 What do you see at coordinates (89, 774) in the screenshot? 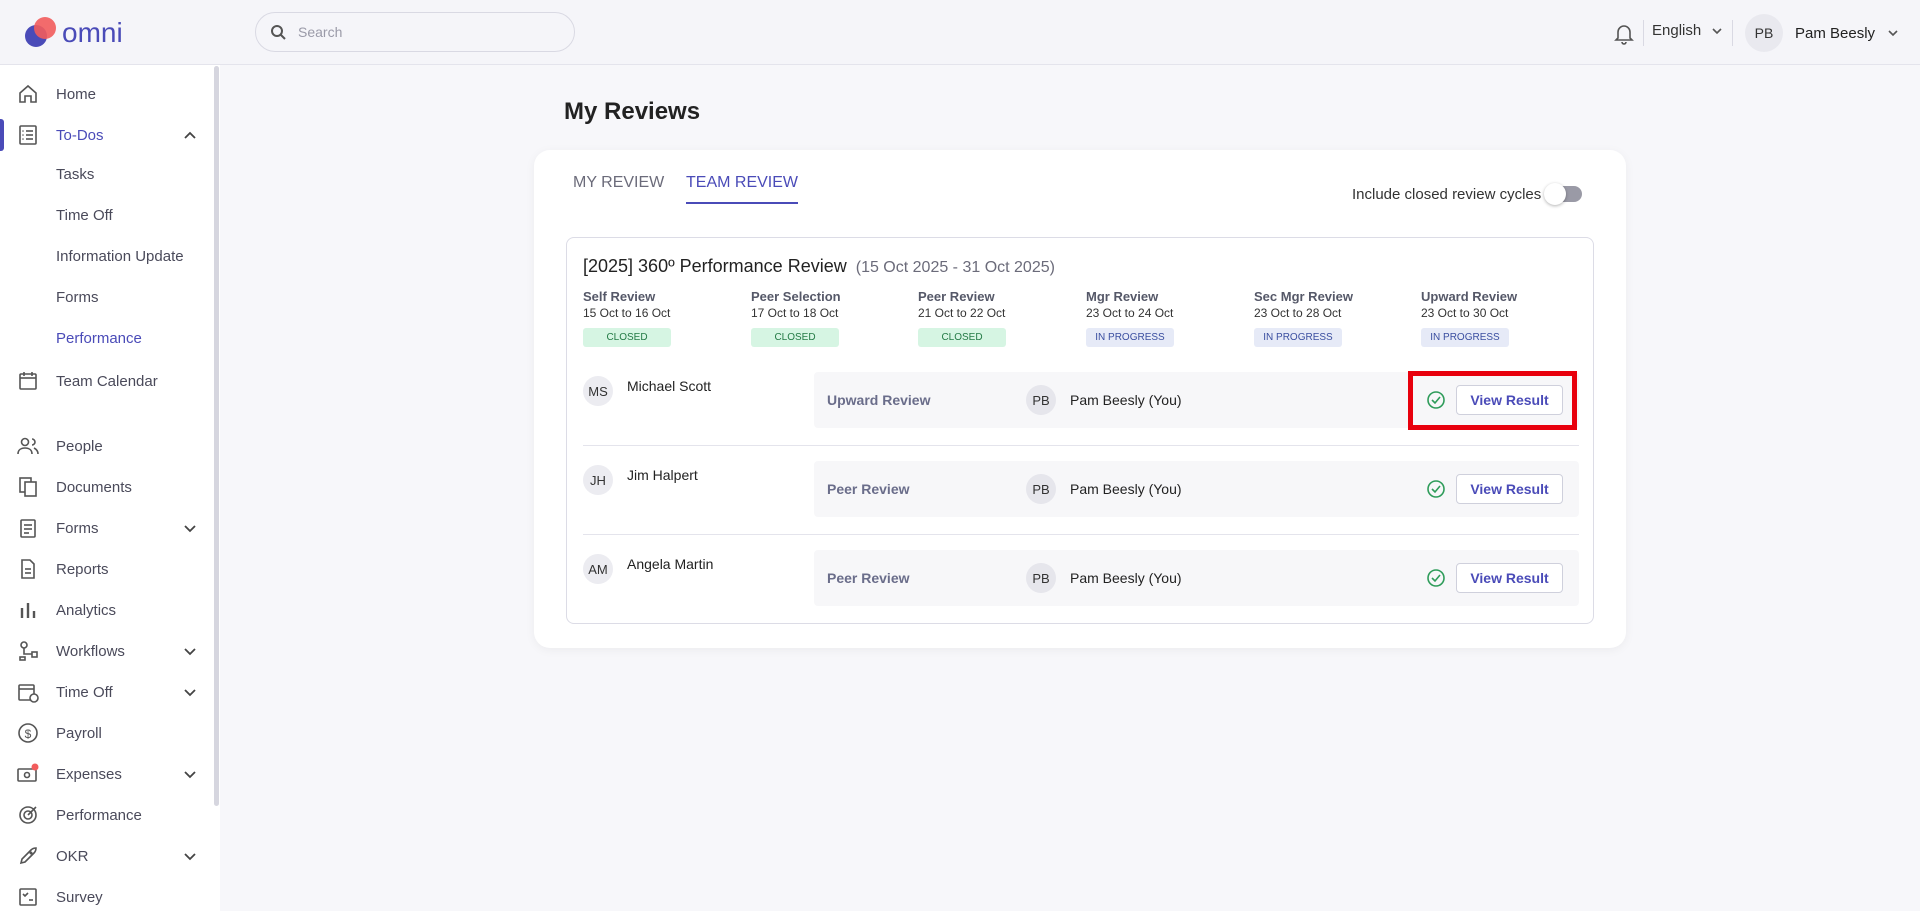
I see `sidebar-item-label: Expenses` at bounding box center [89, 774].